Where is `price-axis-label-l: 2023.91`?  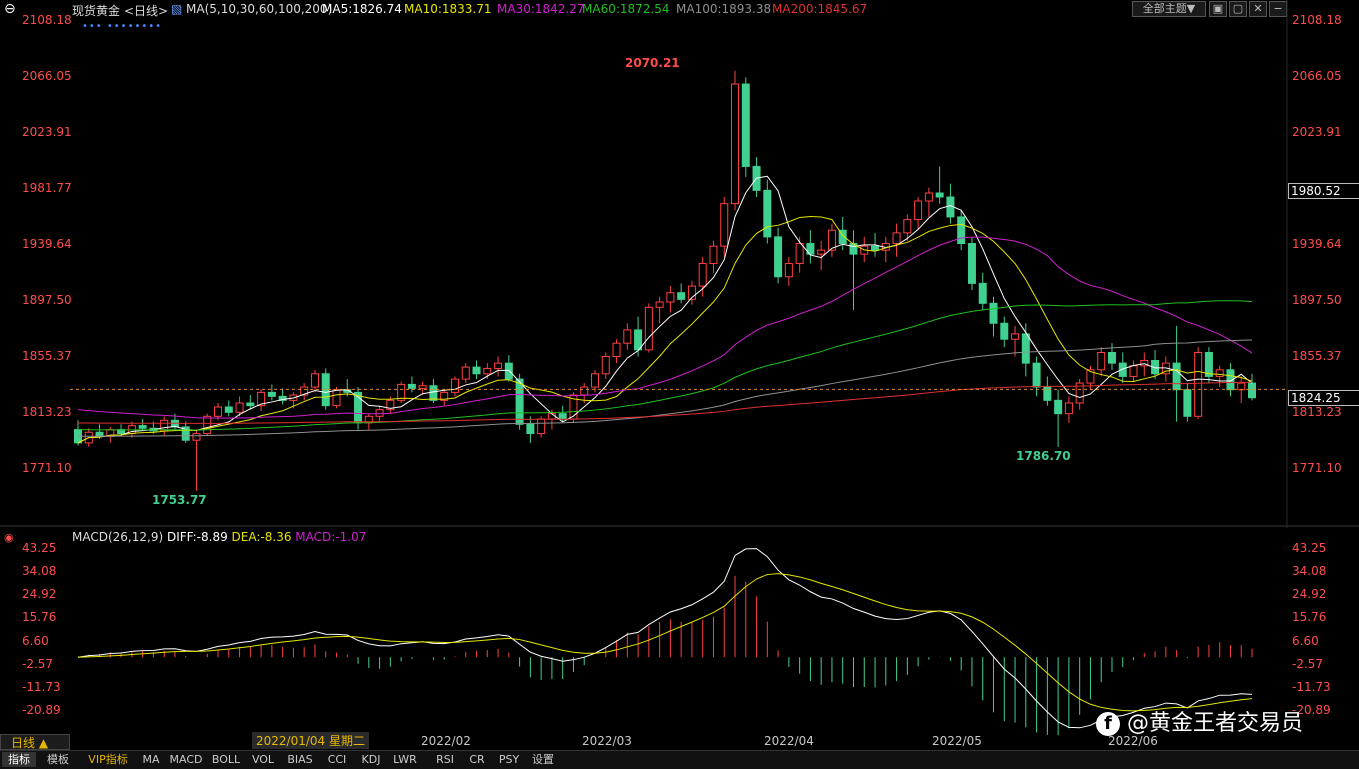 price-axis-label-l: 2023.91 is located at coordinates (47, 132).